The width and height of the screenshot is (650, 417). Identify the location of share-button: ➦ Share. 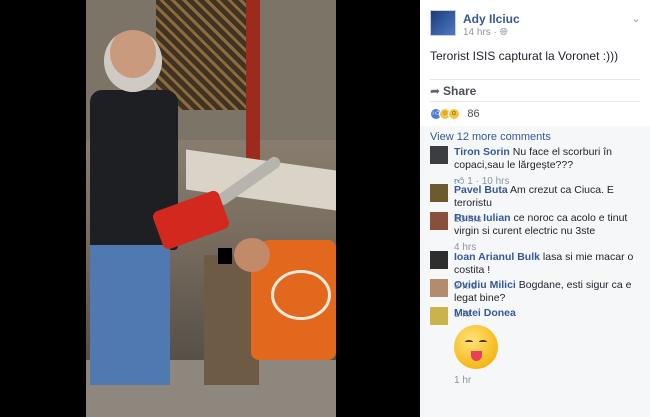
(453, 91).